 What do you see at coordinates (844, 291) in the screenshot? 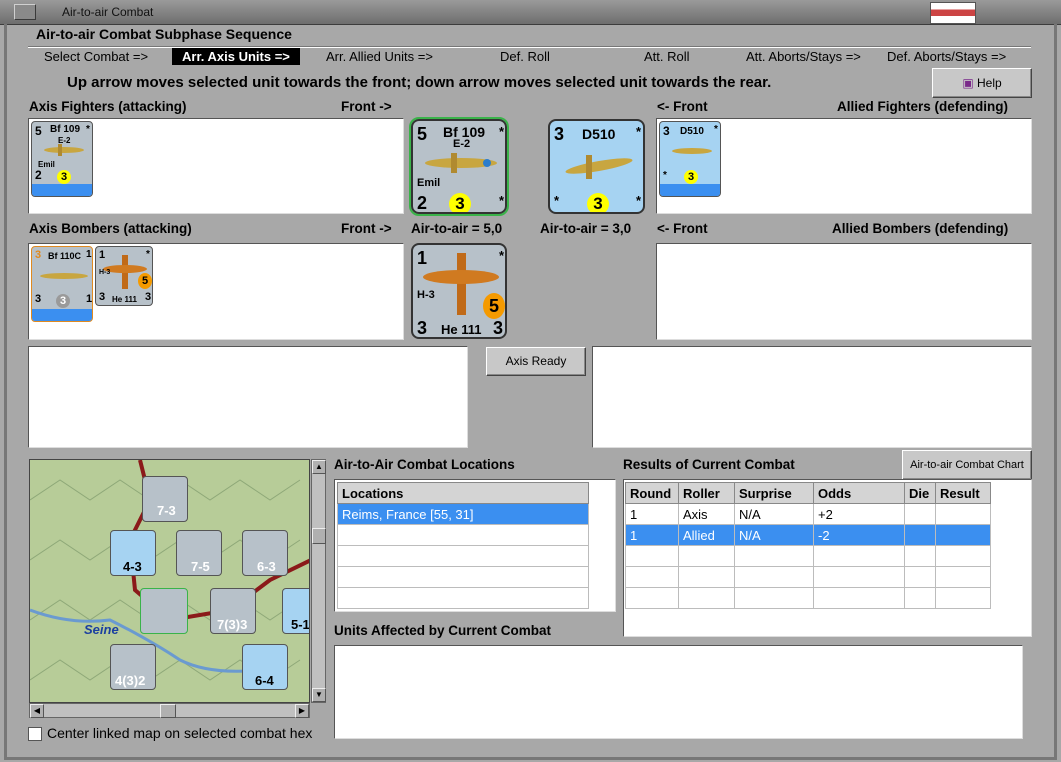
I see `allied-bombers-list` at bounding box center [844, 291].